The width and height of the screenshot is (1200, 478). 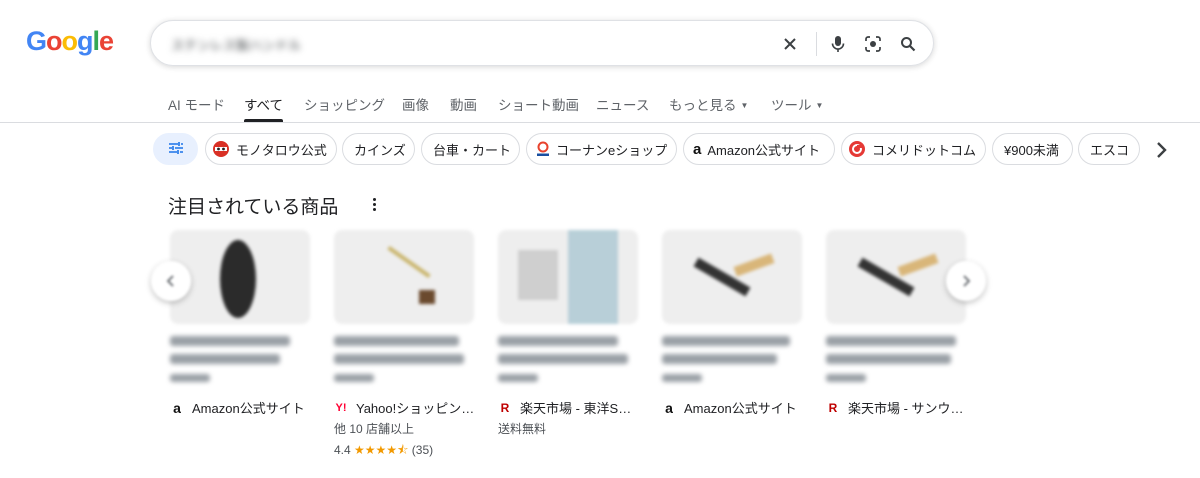 I want to click on chevron-left-icon, so click(x=170, y=281).